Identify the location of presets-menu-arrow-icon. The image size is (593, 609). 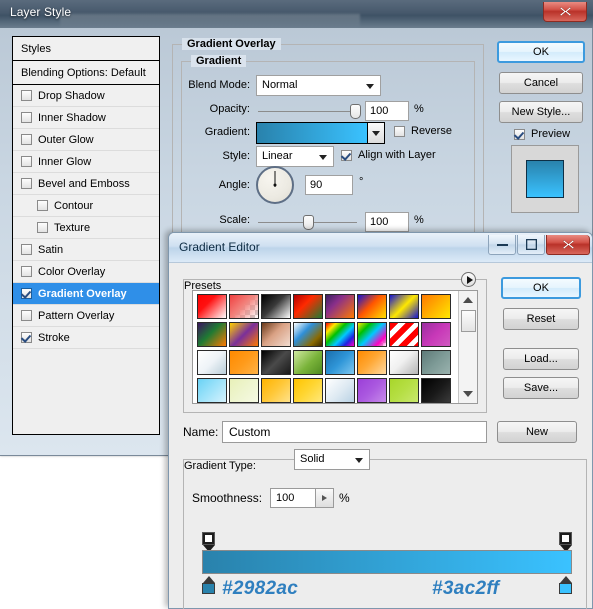
(468, 279).